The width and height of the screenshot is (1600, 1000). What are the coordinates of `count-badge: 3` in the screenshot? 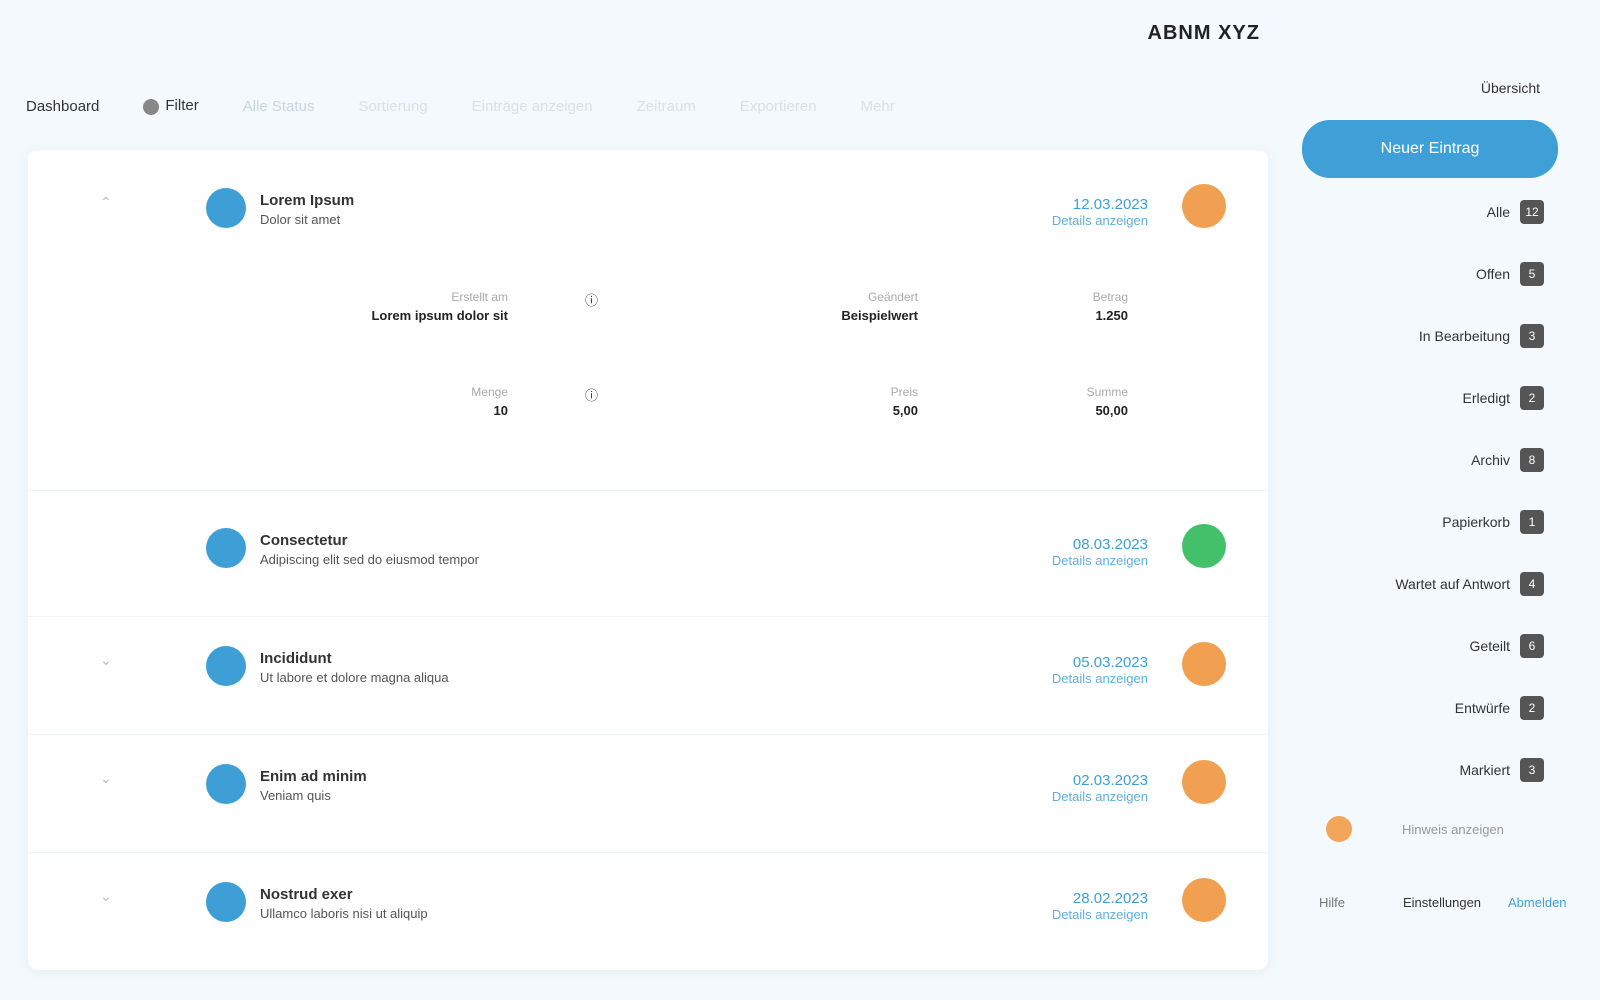 It's located at (1532, 336).